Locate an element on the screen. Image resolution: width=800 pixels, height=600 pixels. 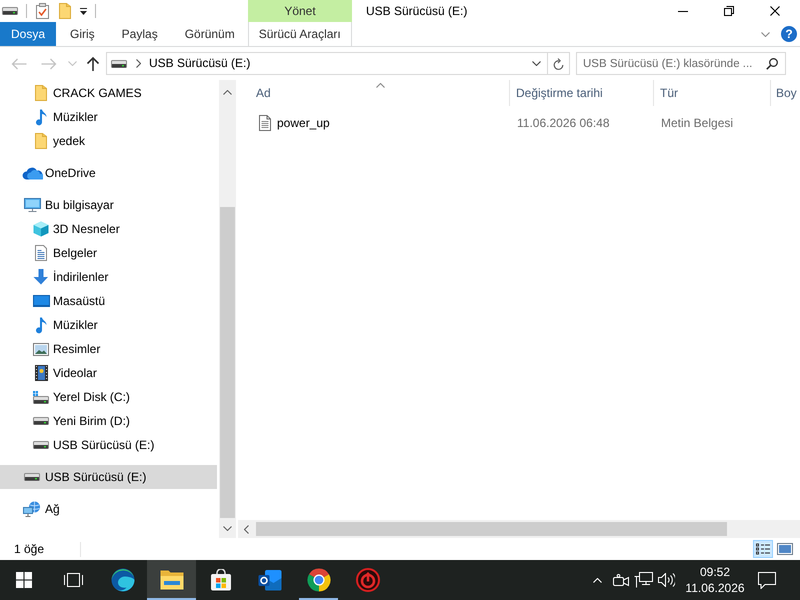
sort-caret-icon is located at coordinates (380, 85).